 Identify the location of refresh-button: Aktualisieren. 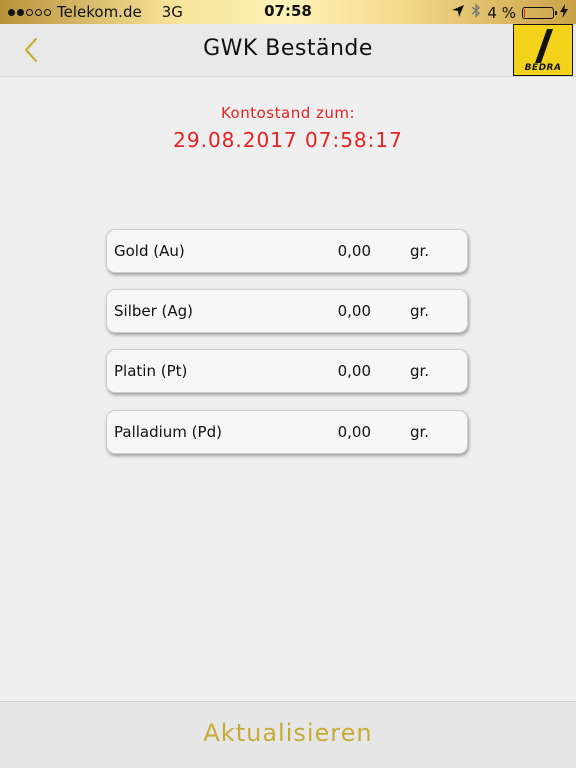
(288, 733).